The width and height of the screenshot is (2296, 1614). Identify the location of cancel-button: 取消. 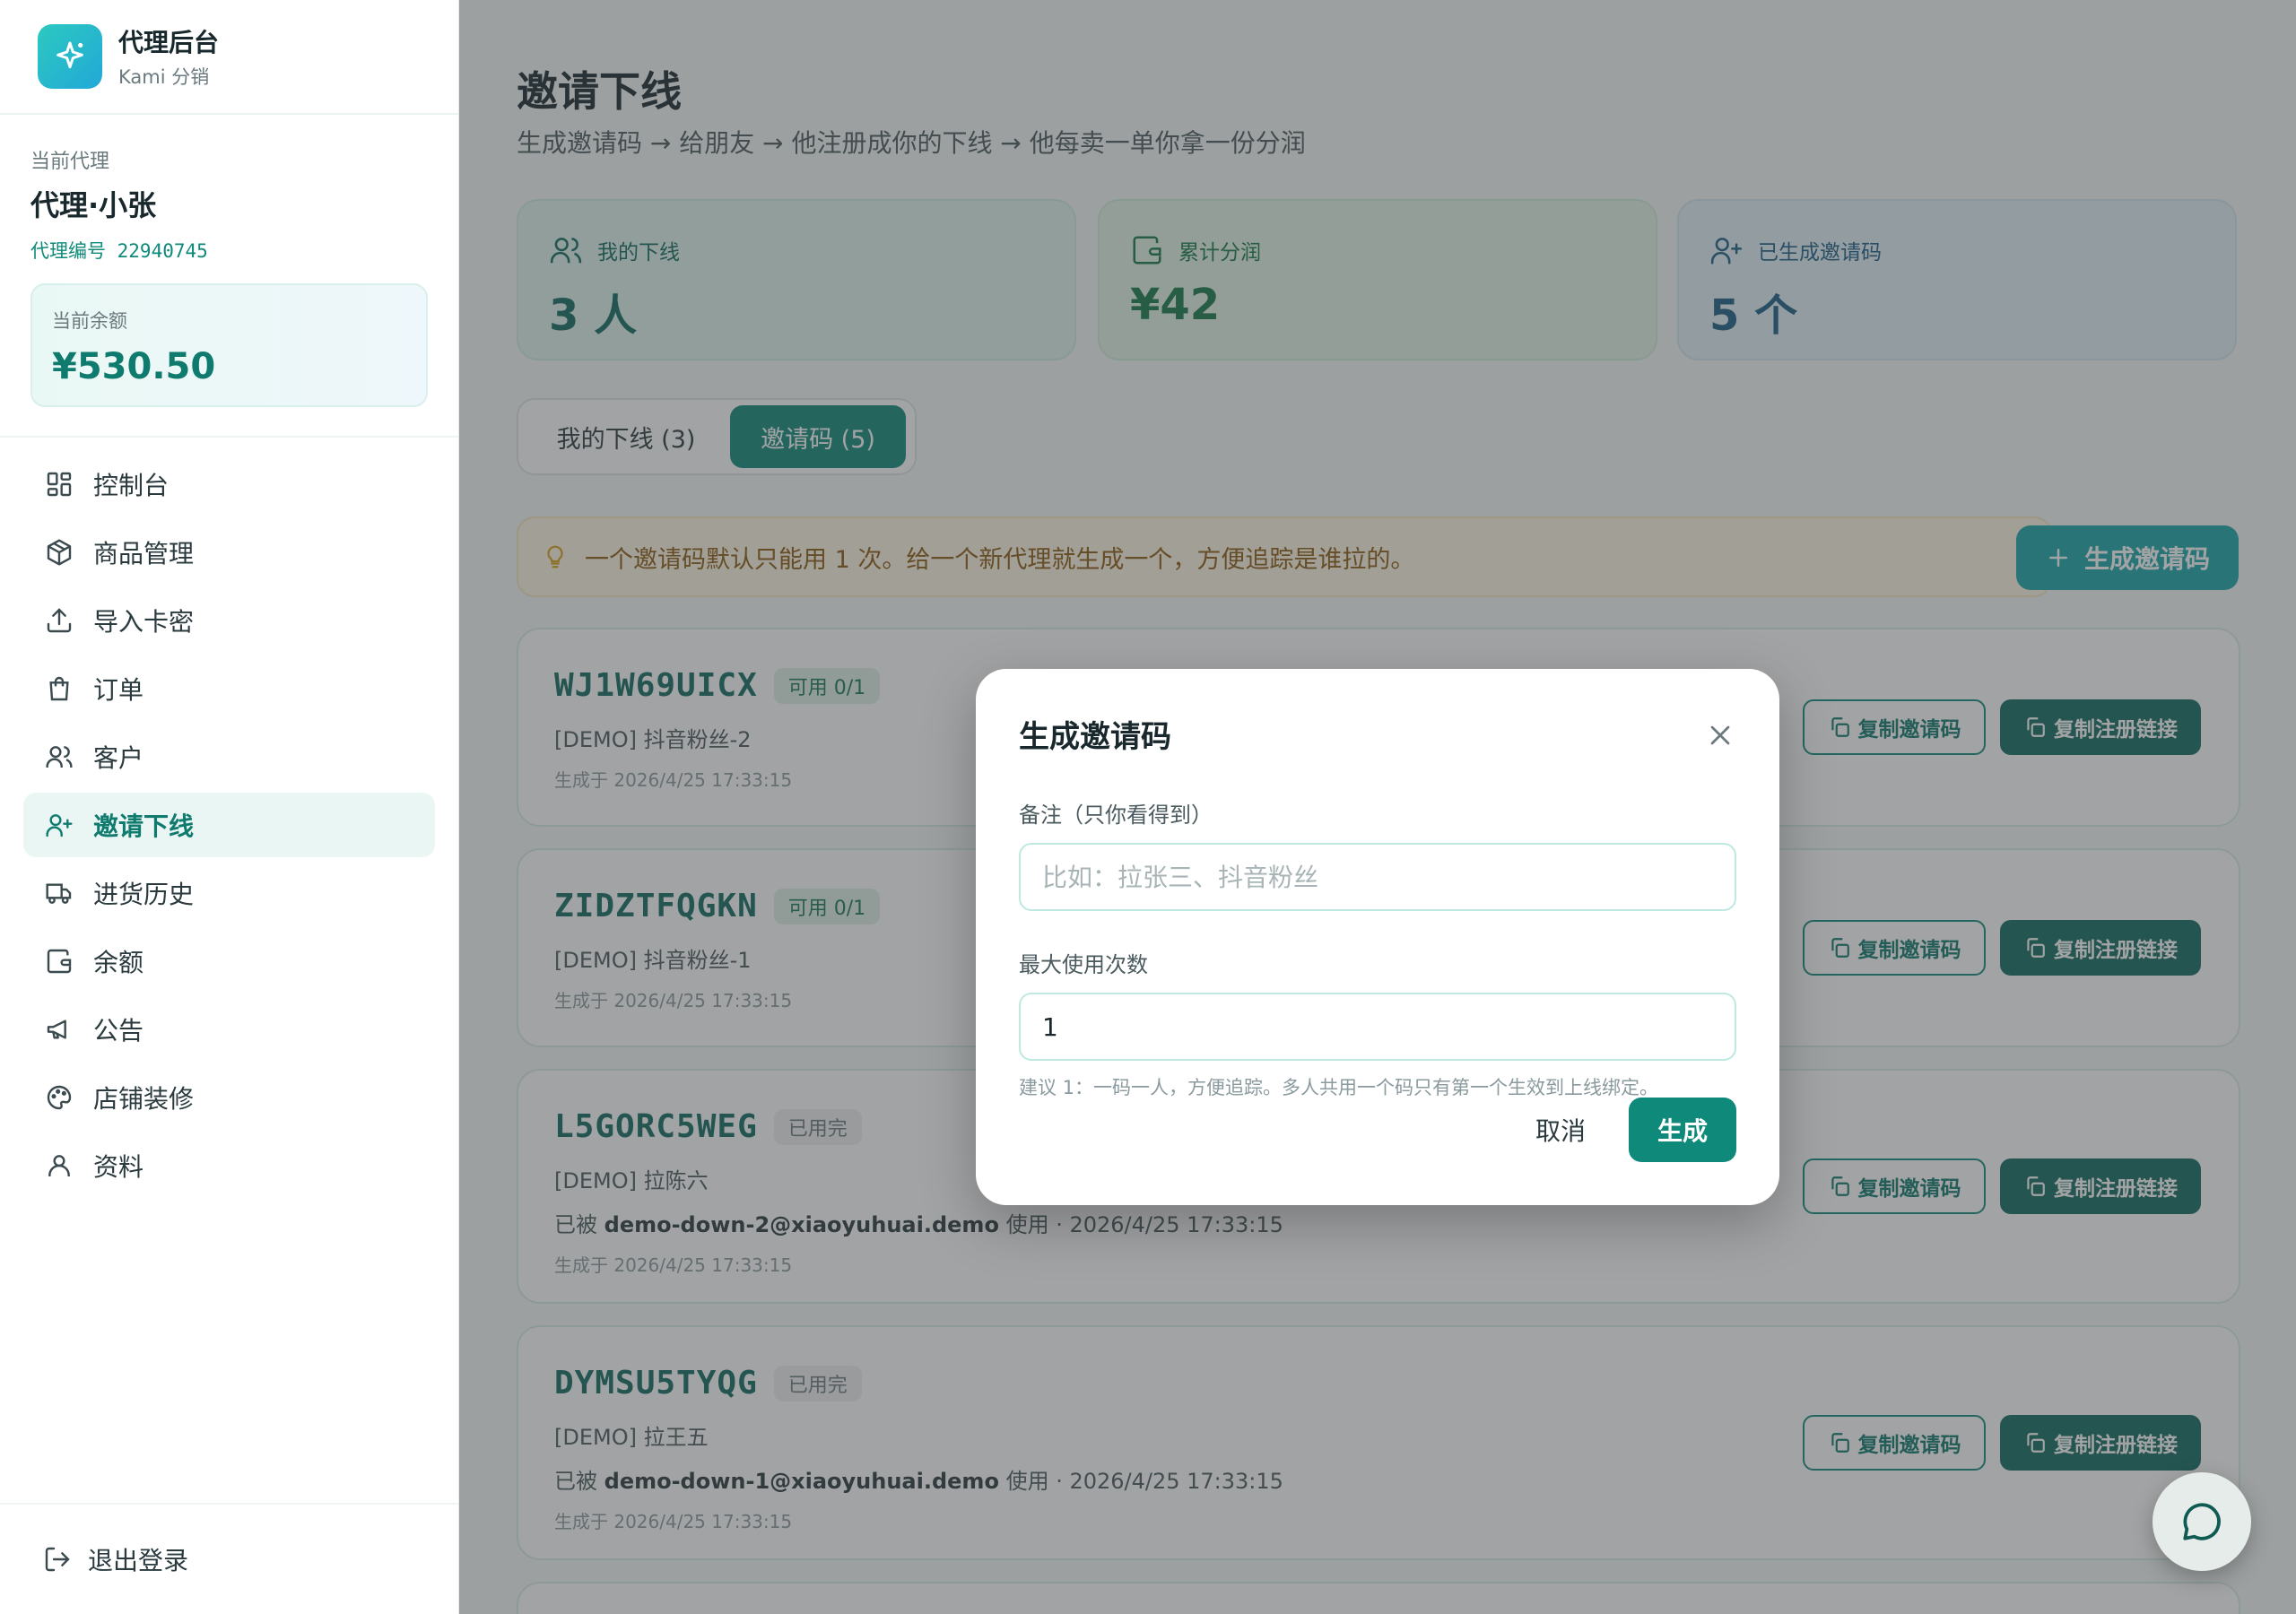
(1560, 1130).